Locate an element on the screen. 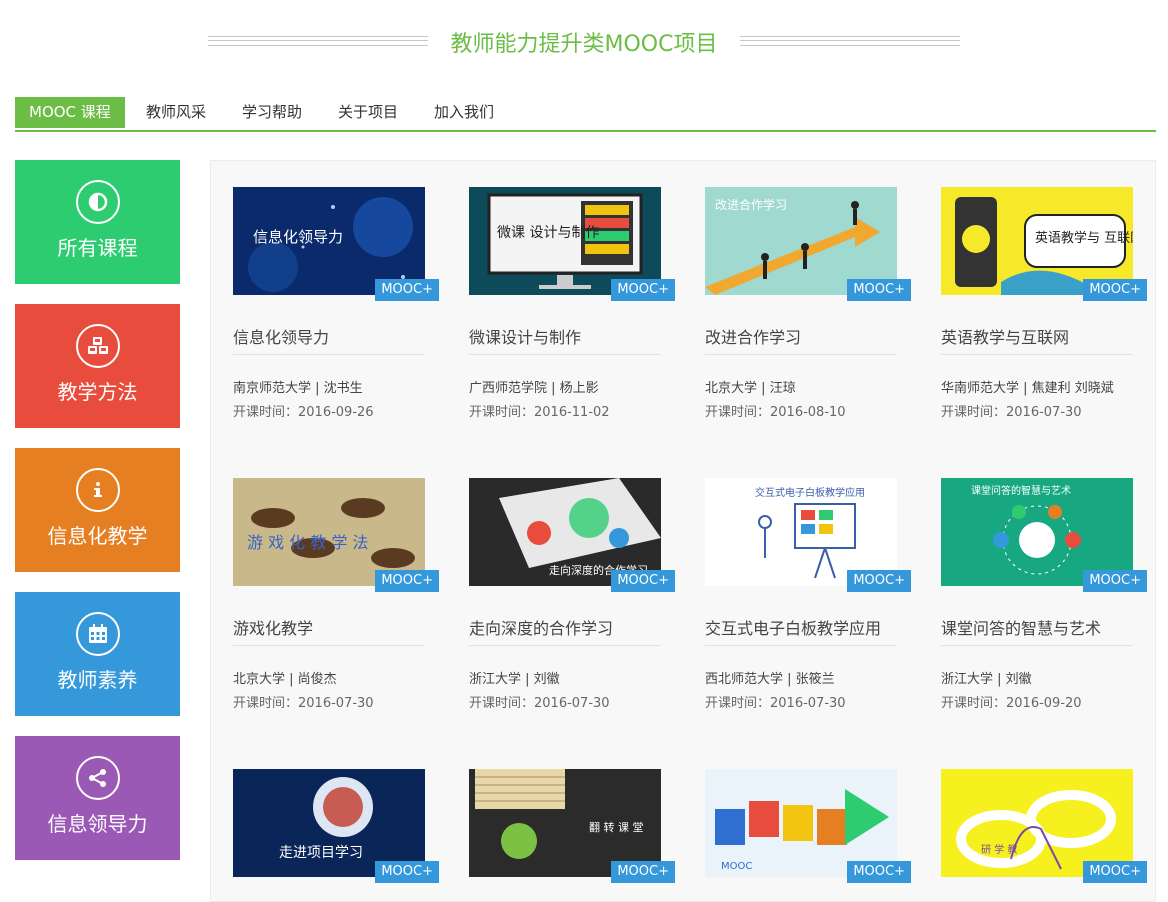 Image resolution: width=1168 pixels, height=902 pixels. course-school: 西北师范大学 is located at coordinates (744, 679).